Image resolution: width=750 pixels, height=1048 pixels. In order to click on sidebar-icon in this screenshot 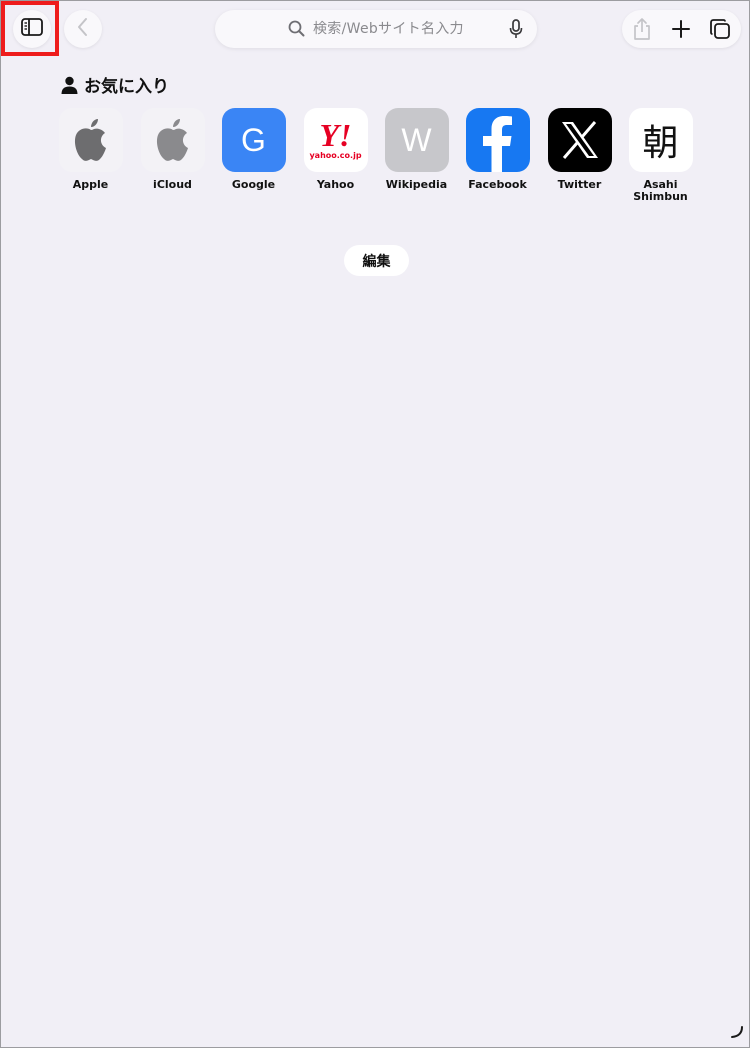, I will do `click(32, 29)`.